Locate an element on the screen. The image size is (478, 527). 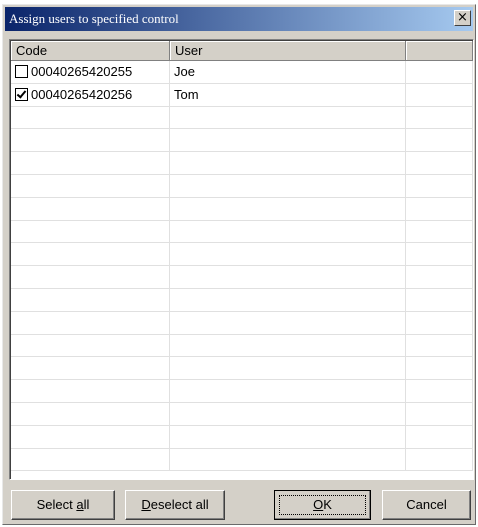
table-row: 00040265420256 Tom is located at coordinates (242, 95).